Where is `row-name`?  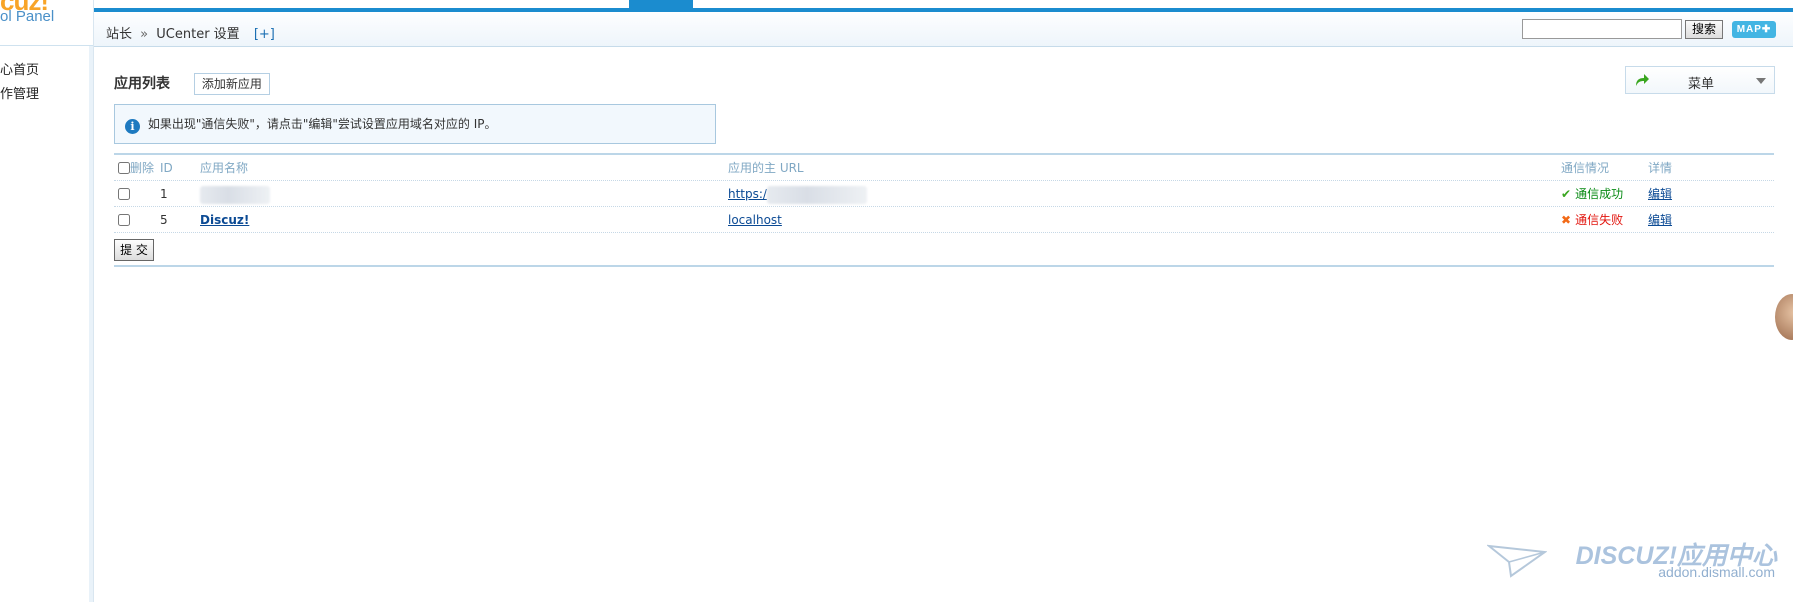
row-name is located at coordinates (235, 194).